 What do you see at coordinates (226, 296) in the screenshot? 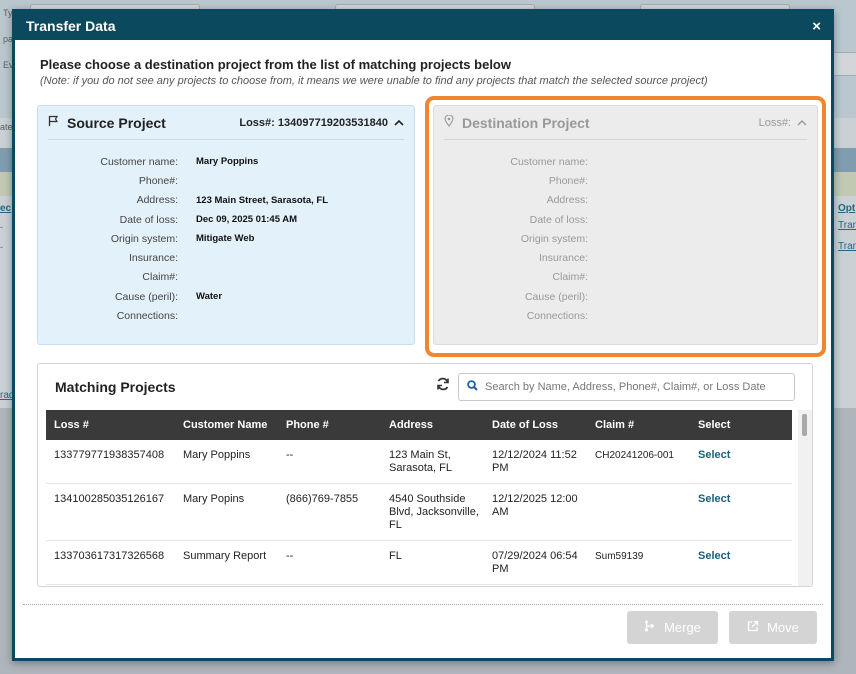
I see `field-row: Cause (peril): Water` at bounding box center [226, 296].